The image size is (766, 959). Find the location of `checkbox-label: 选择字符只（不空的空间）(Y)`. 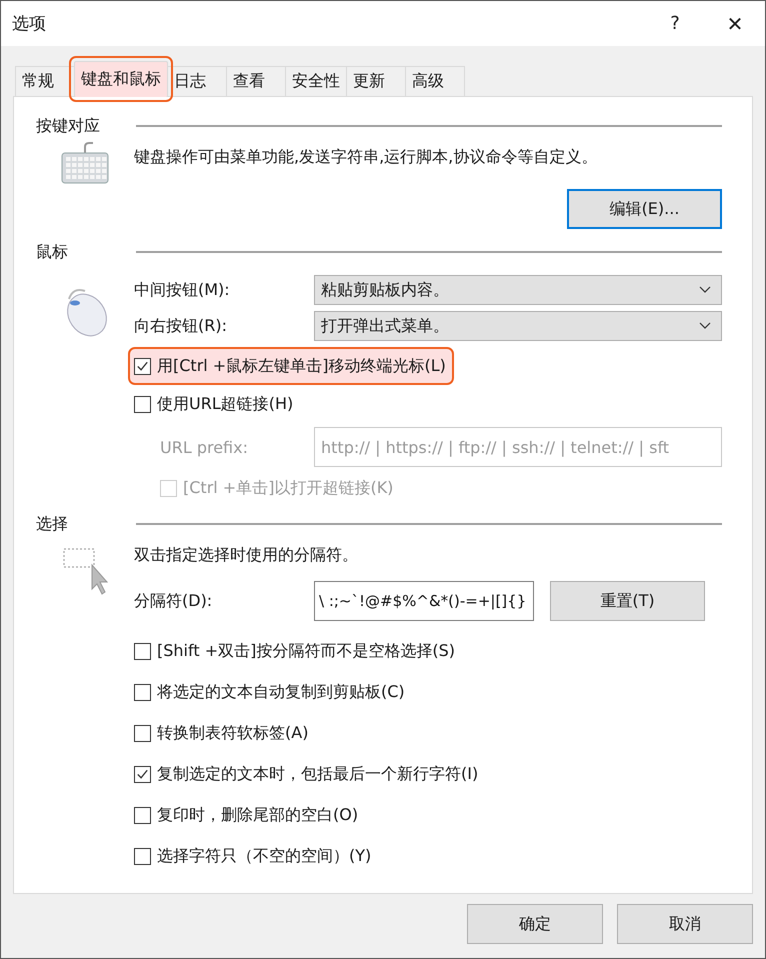

checkbox-label: 选择字符只（不空的空间）(Y) is located at coordinates (264, 856).